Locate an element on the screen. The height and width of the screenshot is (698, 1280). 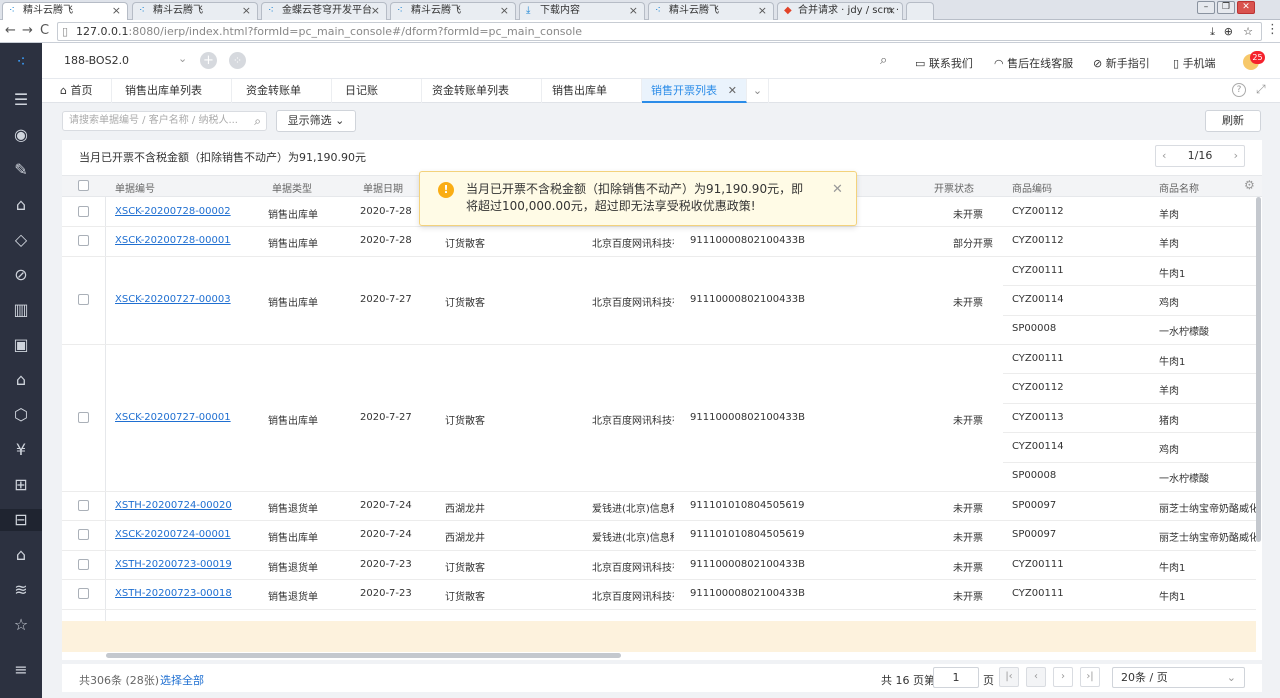
reload-icon: C is located at coordinates (44, 31).